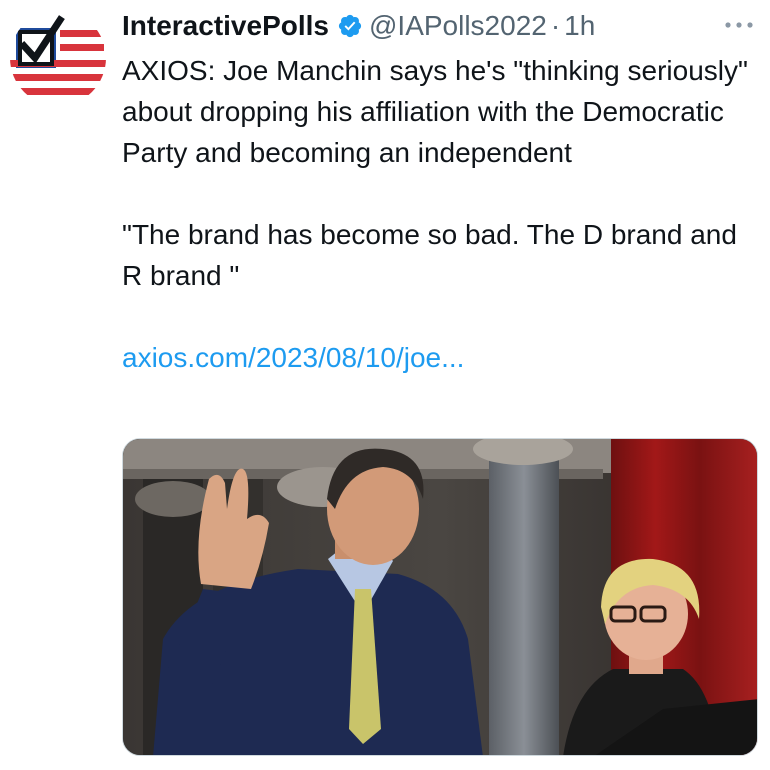 This screenshot has height=770, width=770. I want to click on avatar, so click(58, 58).